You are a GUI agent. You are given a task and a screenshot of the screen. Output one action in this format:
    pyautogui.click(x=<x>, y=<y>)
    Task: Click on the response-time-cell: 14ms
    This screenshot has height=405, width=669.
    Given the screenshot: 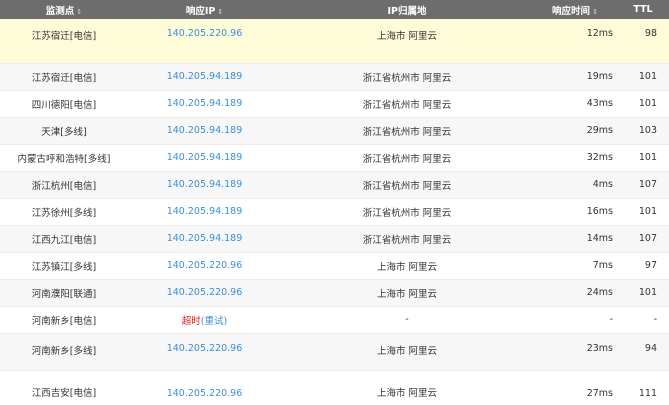 What is the action you would take?
    pyautogui.click(x=575, y=239)
    